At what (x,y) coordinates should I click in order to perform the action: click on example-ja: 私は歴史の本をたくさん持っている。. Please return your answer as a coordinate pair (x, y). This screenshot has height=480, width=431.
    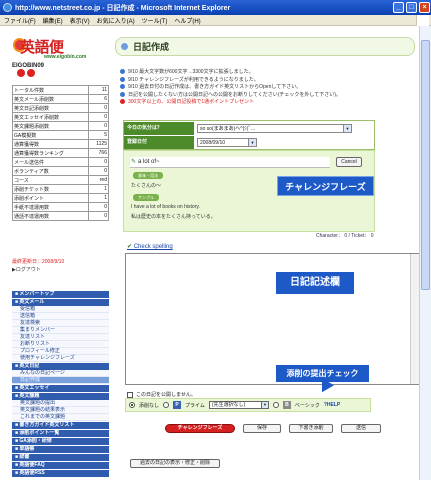
    Looking at the image, I should click on (173, 217).